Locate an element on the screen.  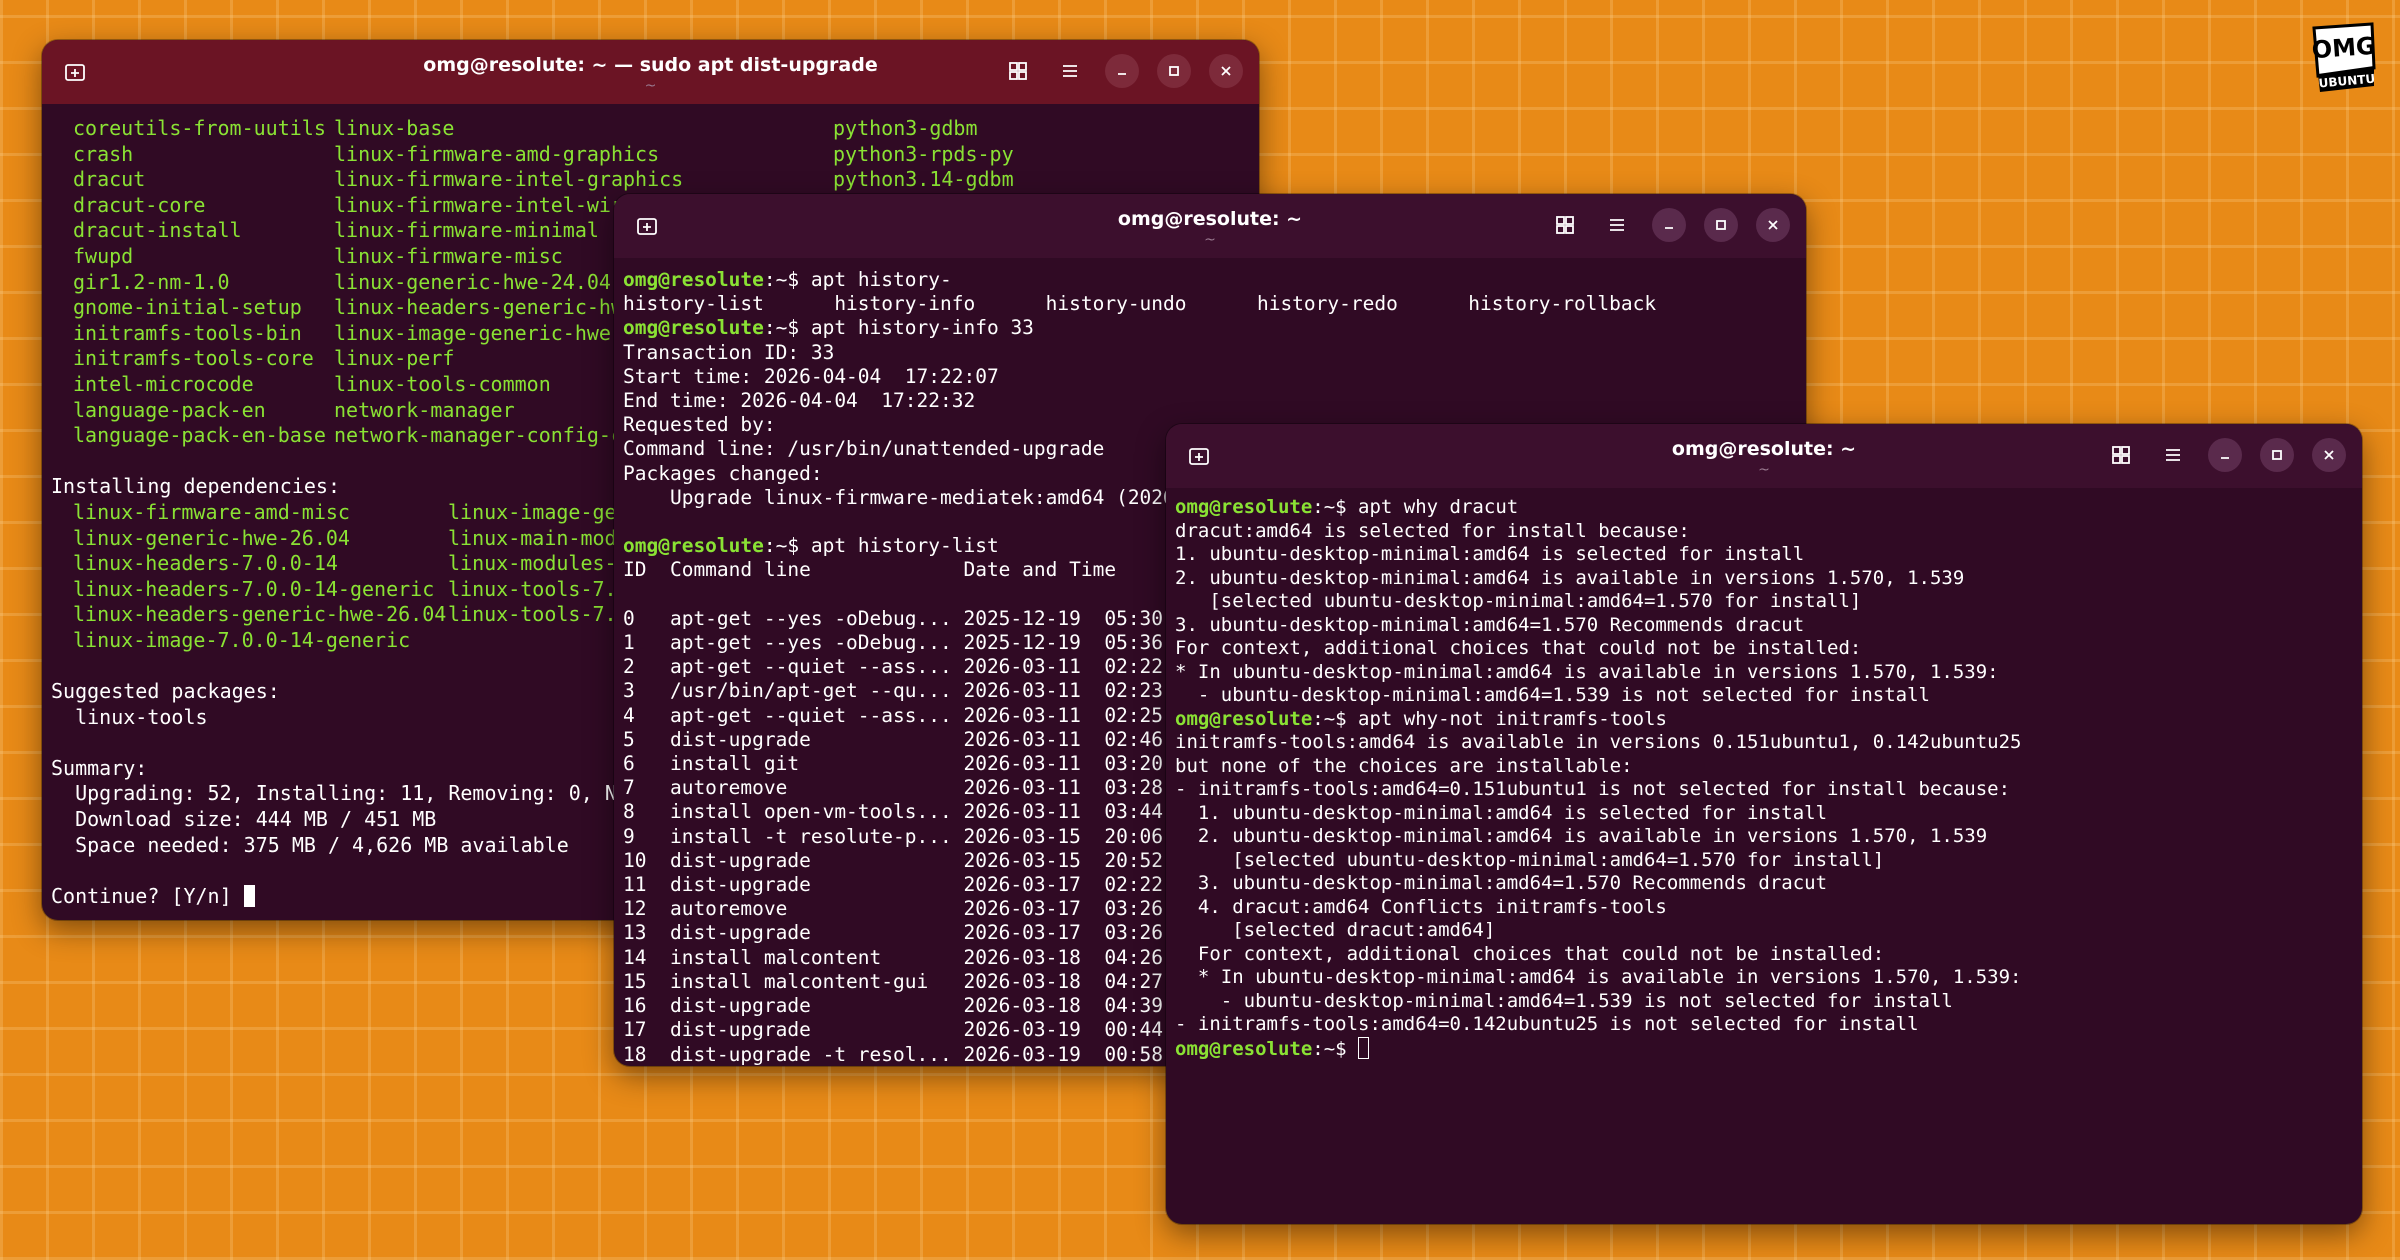
package-name: gir1.2-nm-1.0 is located at coordinates (151, 281).